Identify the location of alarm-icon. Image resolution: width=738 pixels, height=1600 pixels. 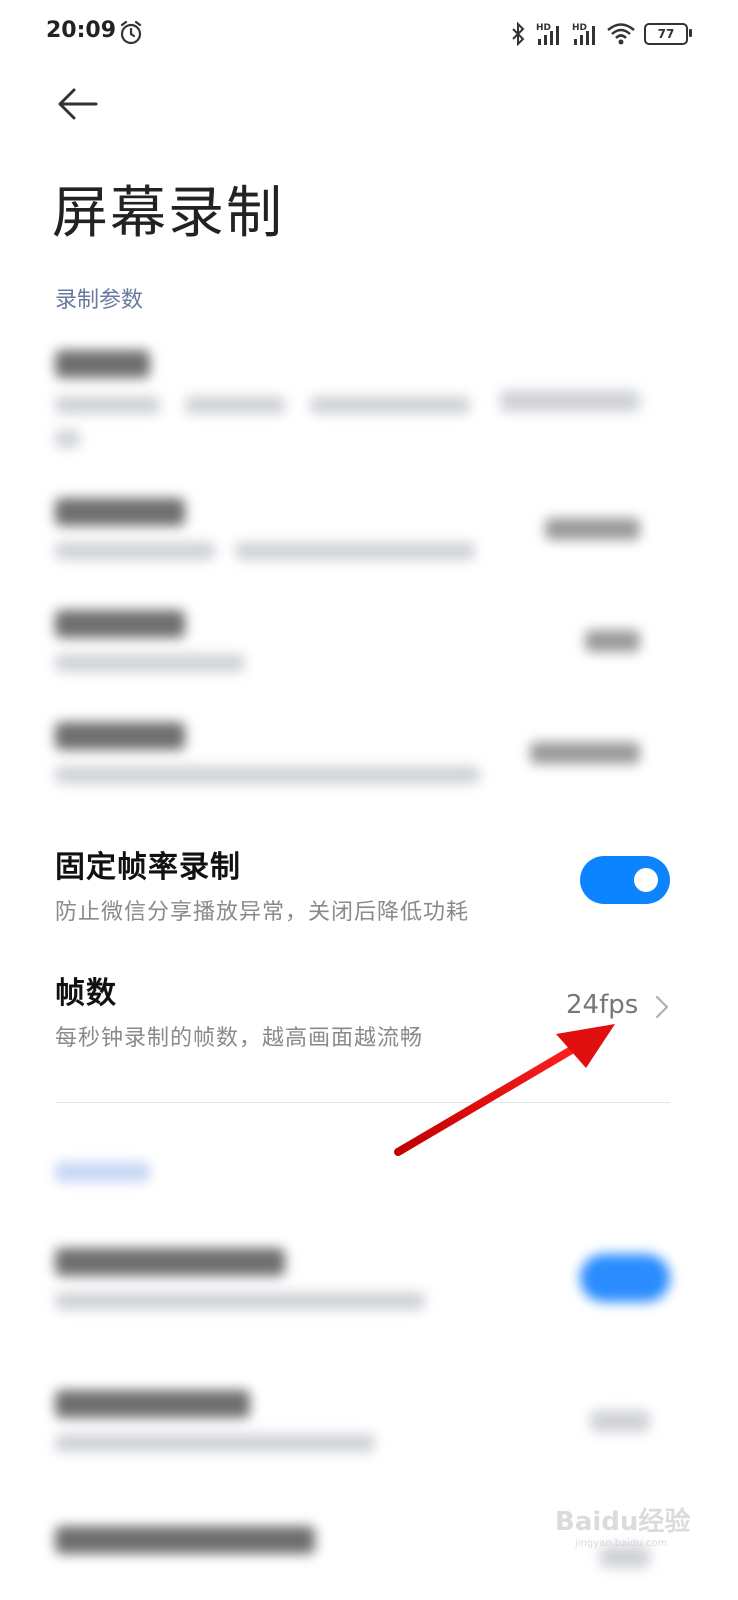
(131, 32).